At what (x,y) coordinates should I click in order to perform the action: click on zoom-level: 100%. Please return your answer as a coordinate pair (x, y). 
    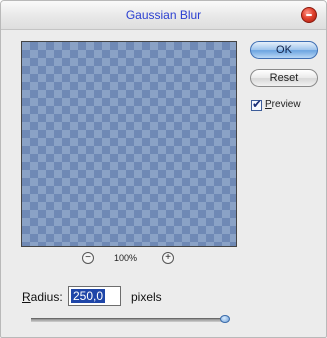
    Looking at the image, I should click on (126, 258).